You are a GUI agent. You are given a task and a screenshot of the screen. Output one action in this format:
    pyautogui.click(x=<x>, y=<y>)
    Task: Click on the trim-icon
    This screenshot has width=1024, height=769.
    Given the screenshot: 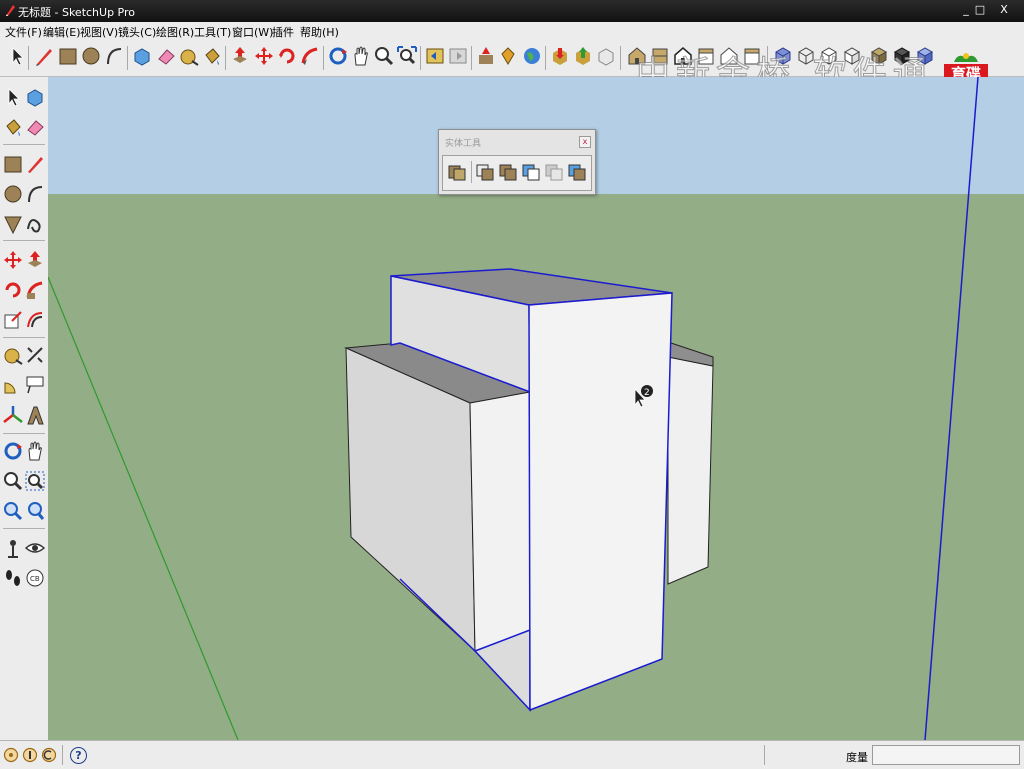 What is the action you would take?
    pyautogui.click(x=554, y=172)
    